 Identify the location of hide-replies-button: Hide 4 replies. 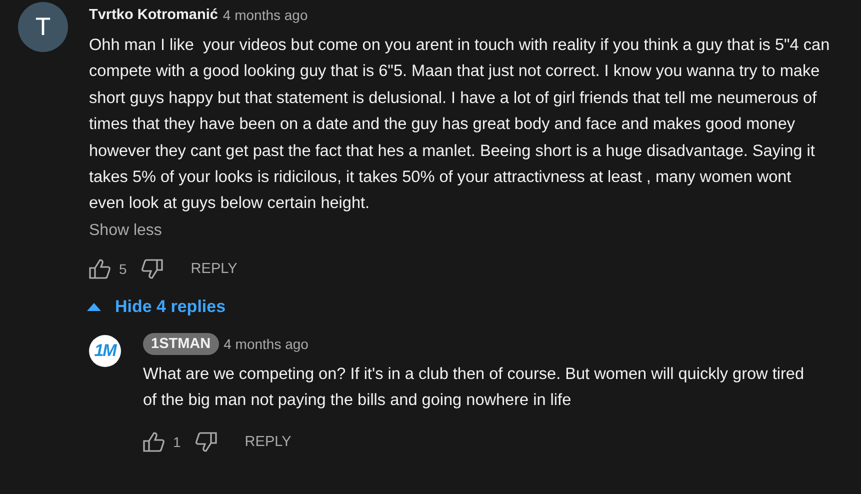
(156, 306).